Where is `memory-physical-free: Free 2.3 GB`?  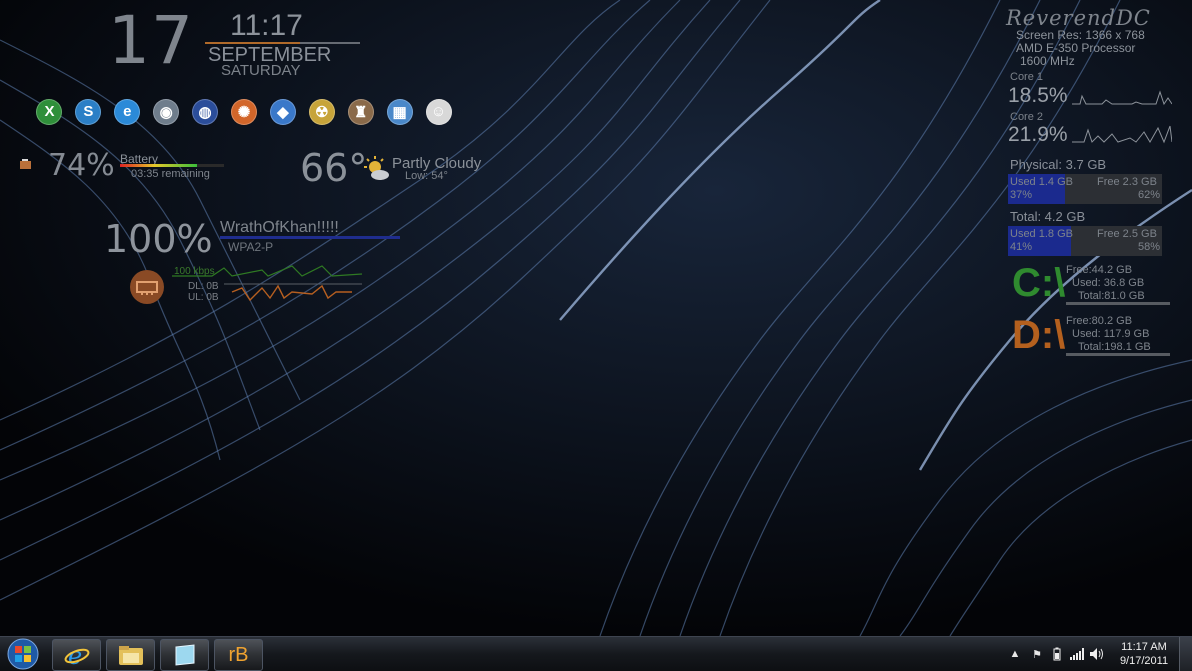
memory-physical-free: Free 2.3 GB is located at coordinates (1127, 182).